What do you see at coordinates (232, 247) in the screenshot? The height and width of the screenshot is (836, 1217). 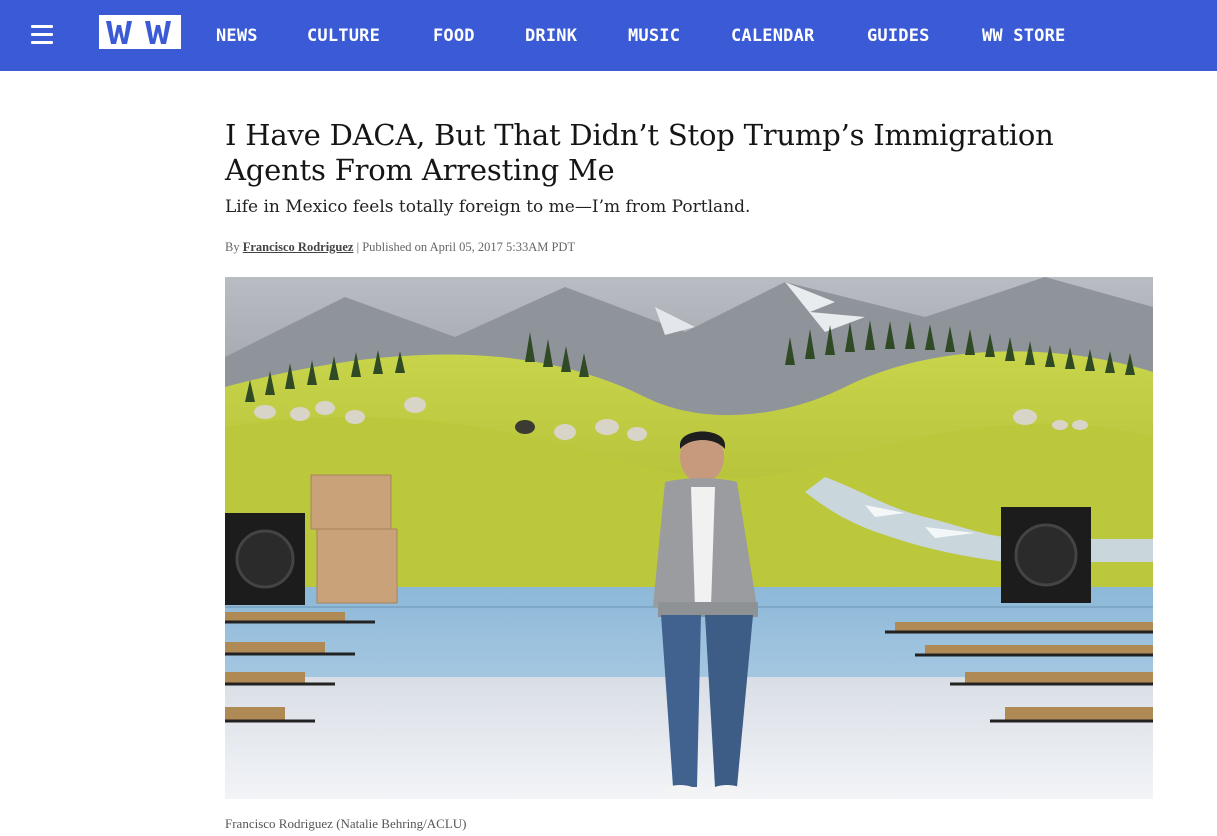 I see `byline-prefix: By` at bounding box center [232, 247].